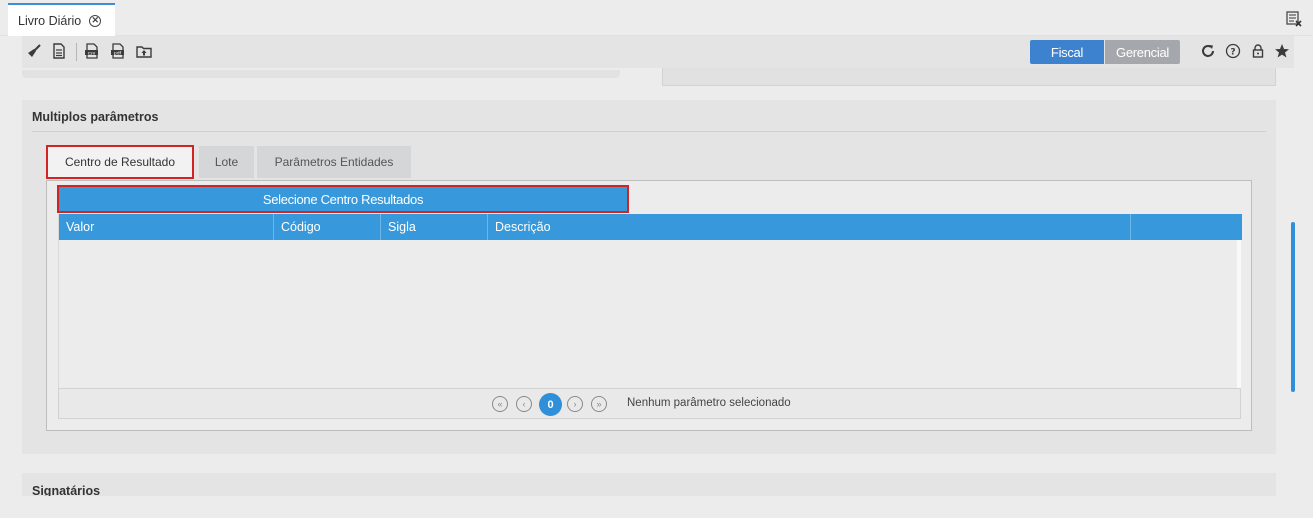 The image size is (1313, 518). Describe the element at coordinates (1239, 314) in the screenshot. I see `grid-scrollbar` at that location.